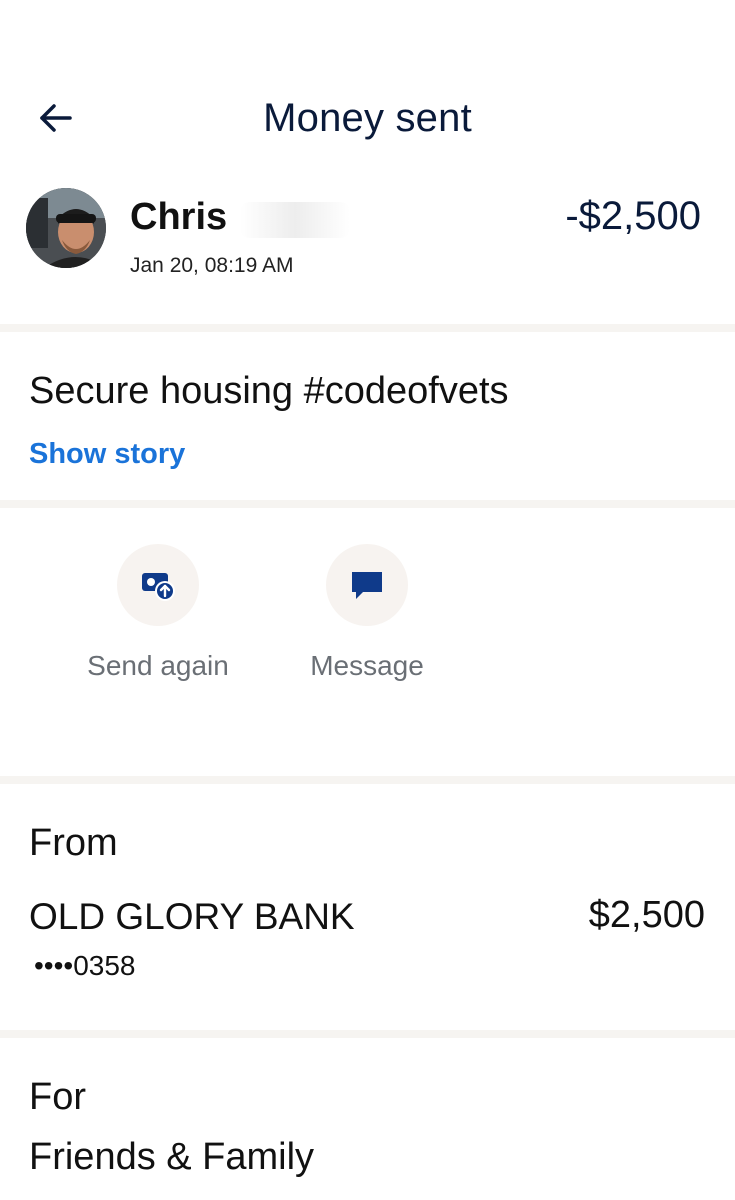 This screenshot has width=735, height=1200. I want to click on transaction-amount: -$2,500, so click(633, 216).